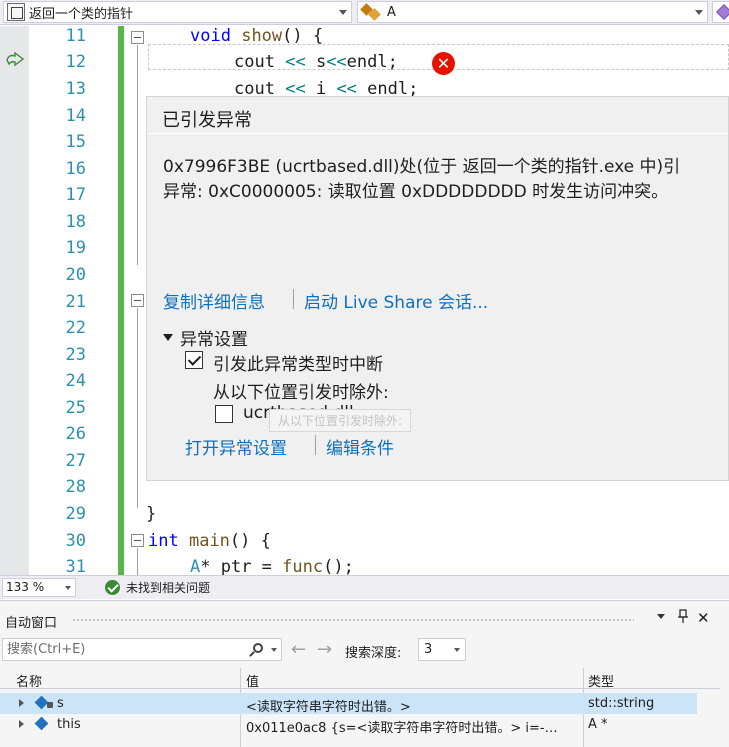  Describe the element at coordinates (272, 566) in the screenshot. I see `code-line-31: A* ptr = func();` at that location.